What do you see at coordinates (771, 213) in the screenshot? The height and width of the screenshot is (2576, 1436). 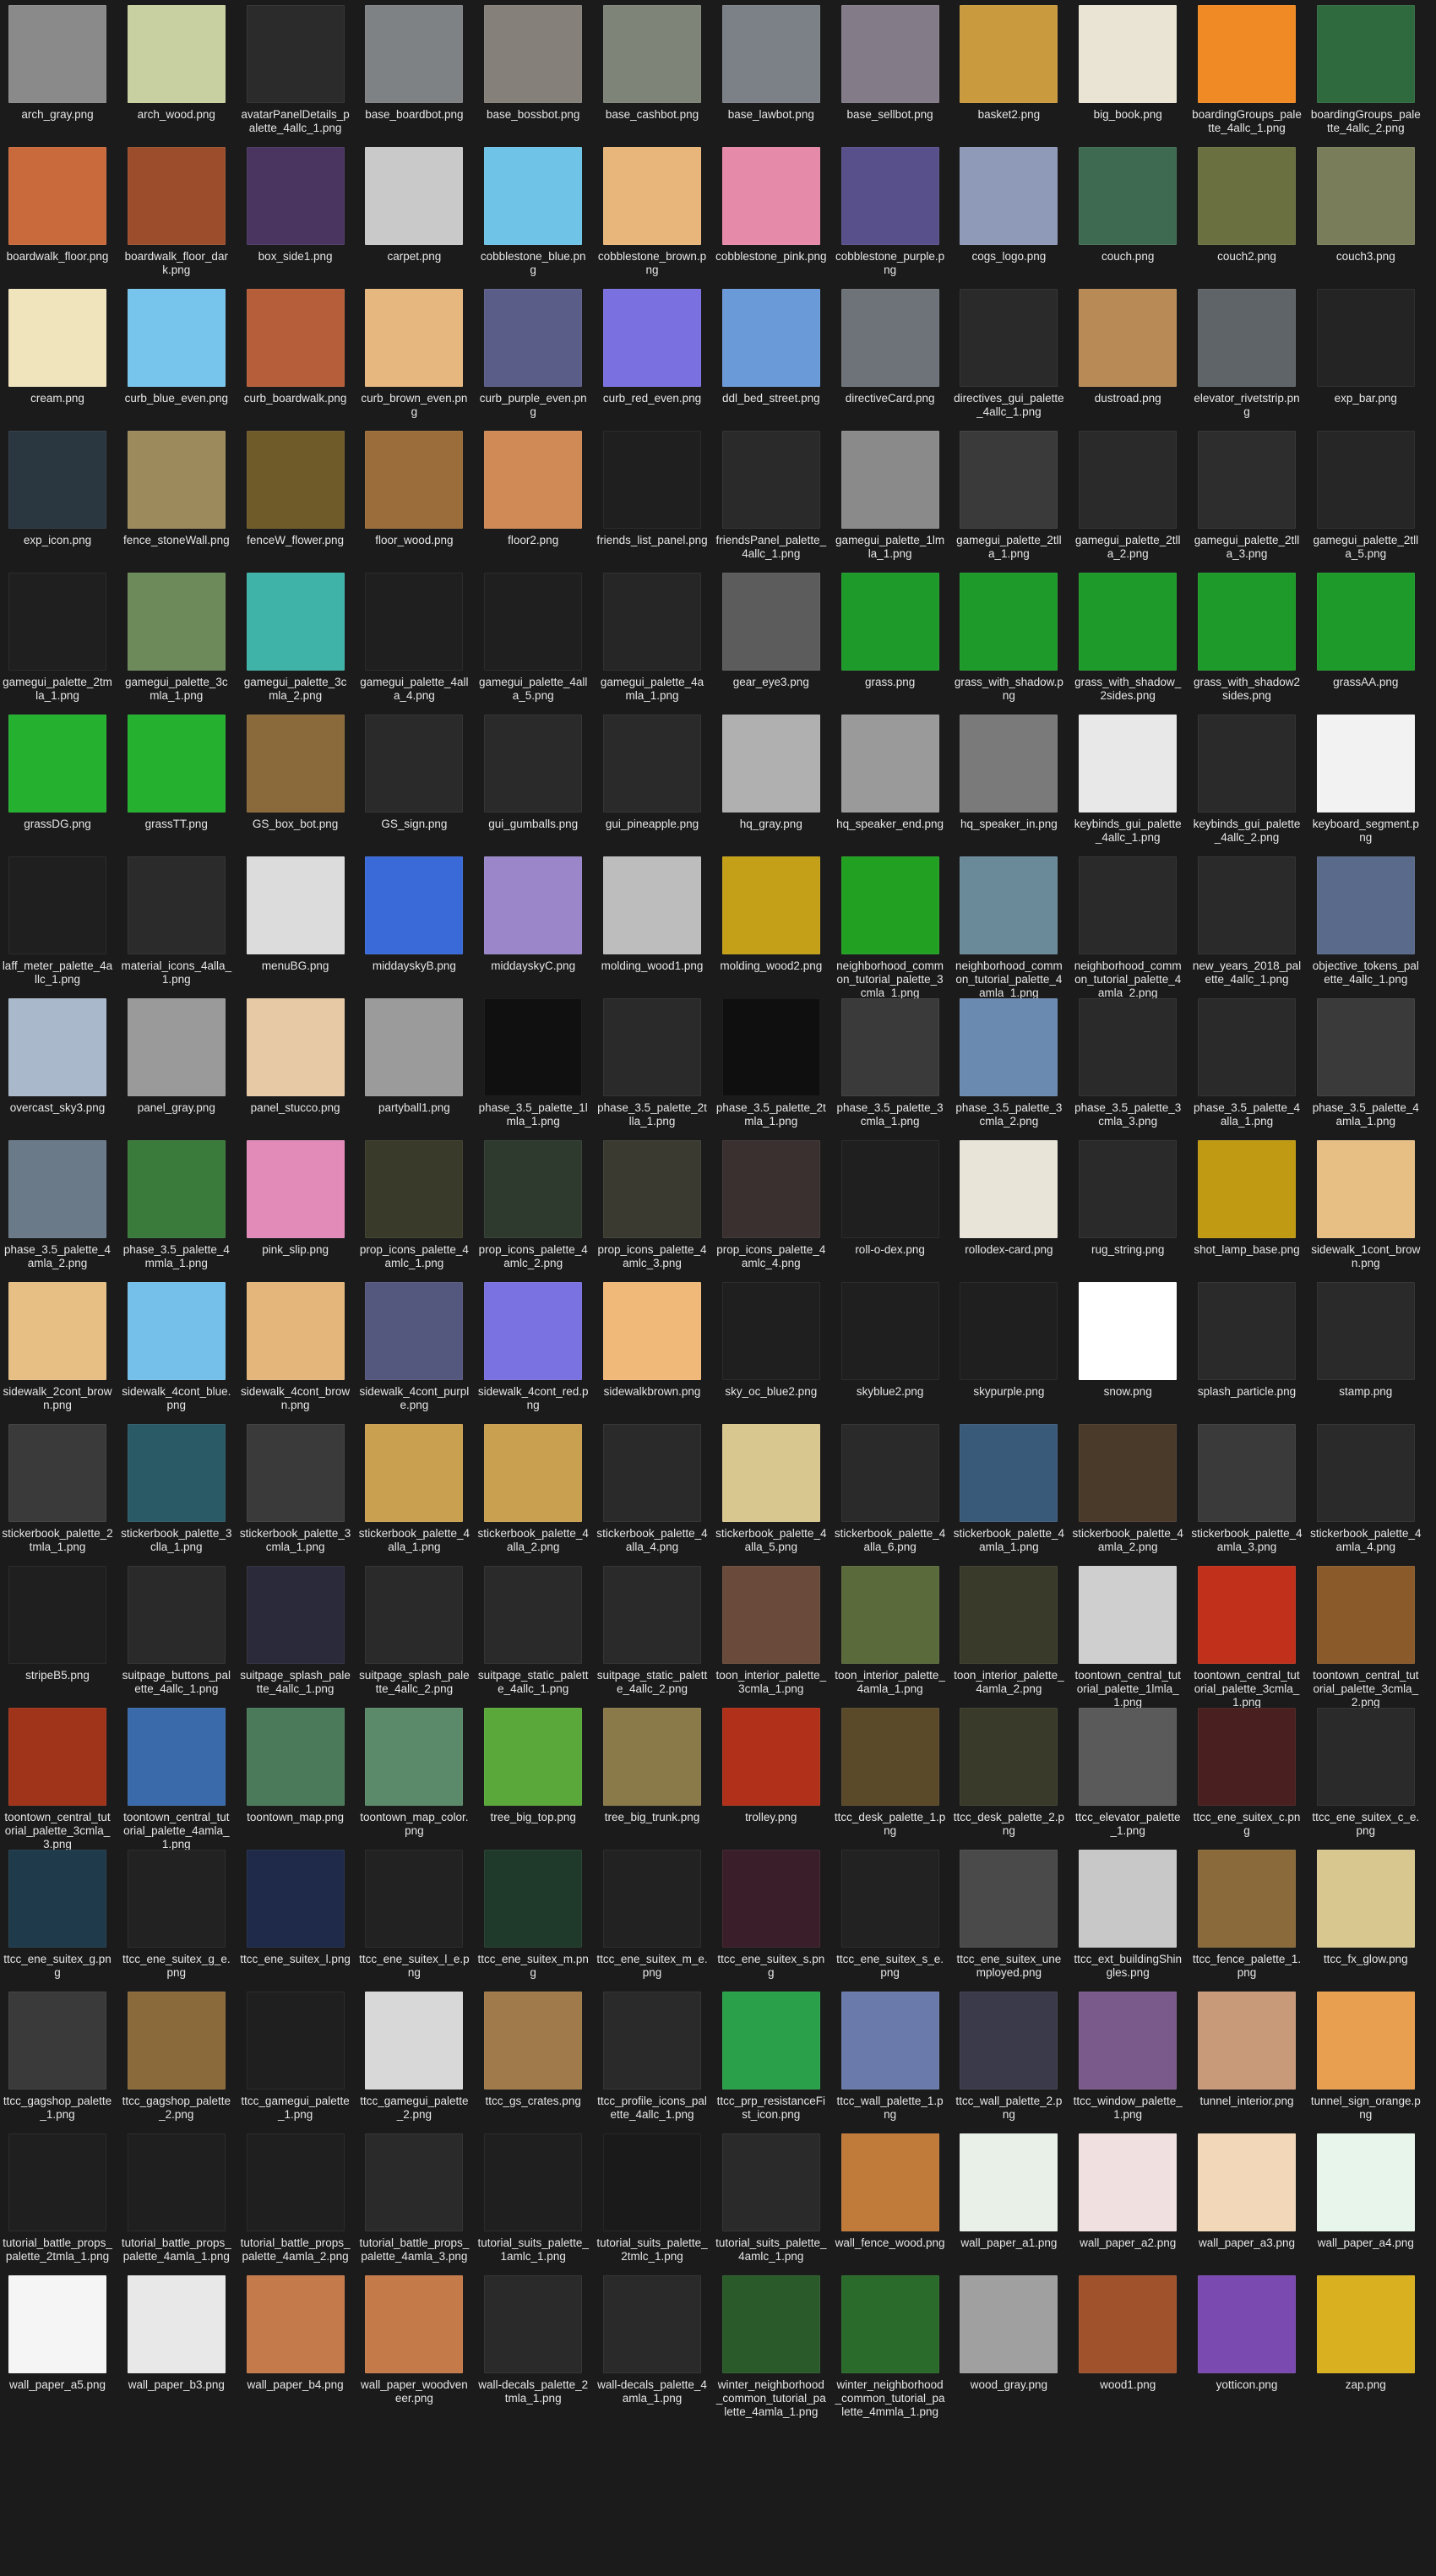 I see `file-tile: cobblestone_pink.png` at bounding box center [771, 213].